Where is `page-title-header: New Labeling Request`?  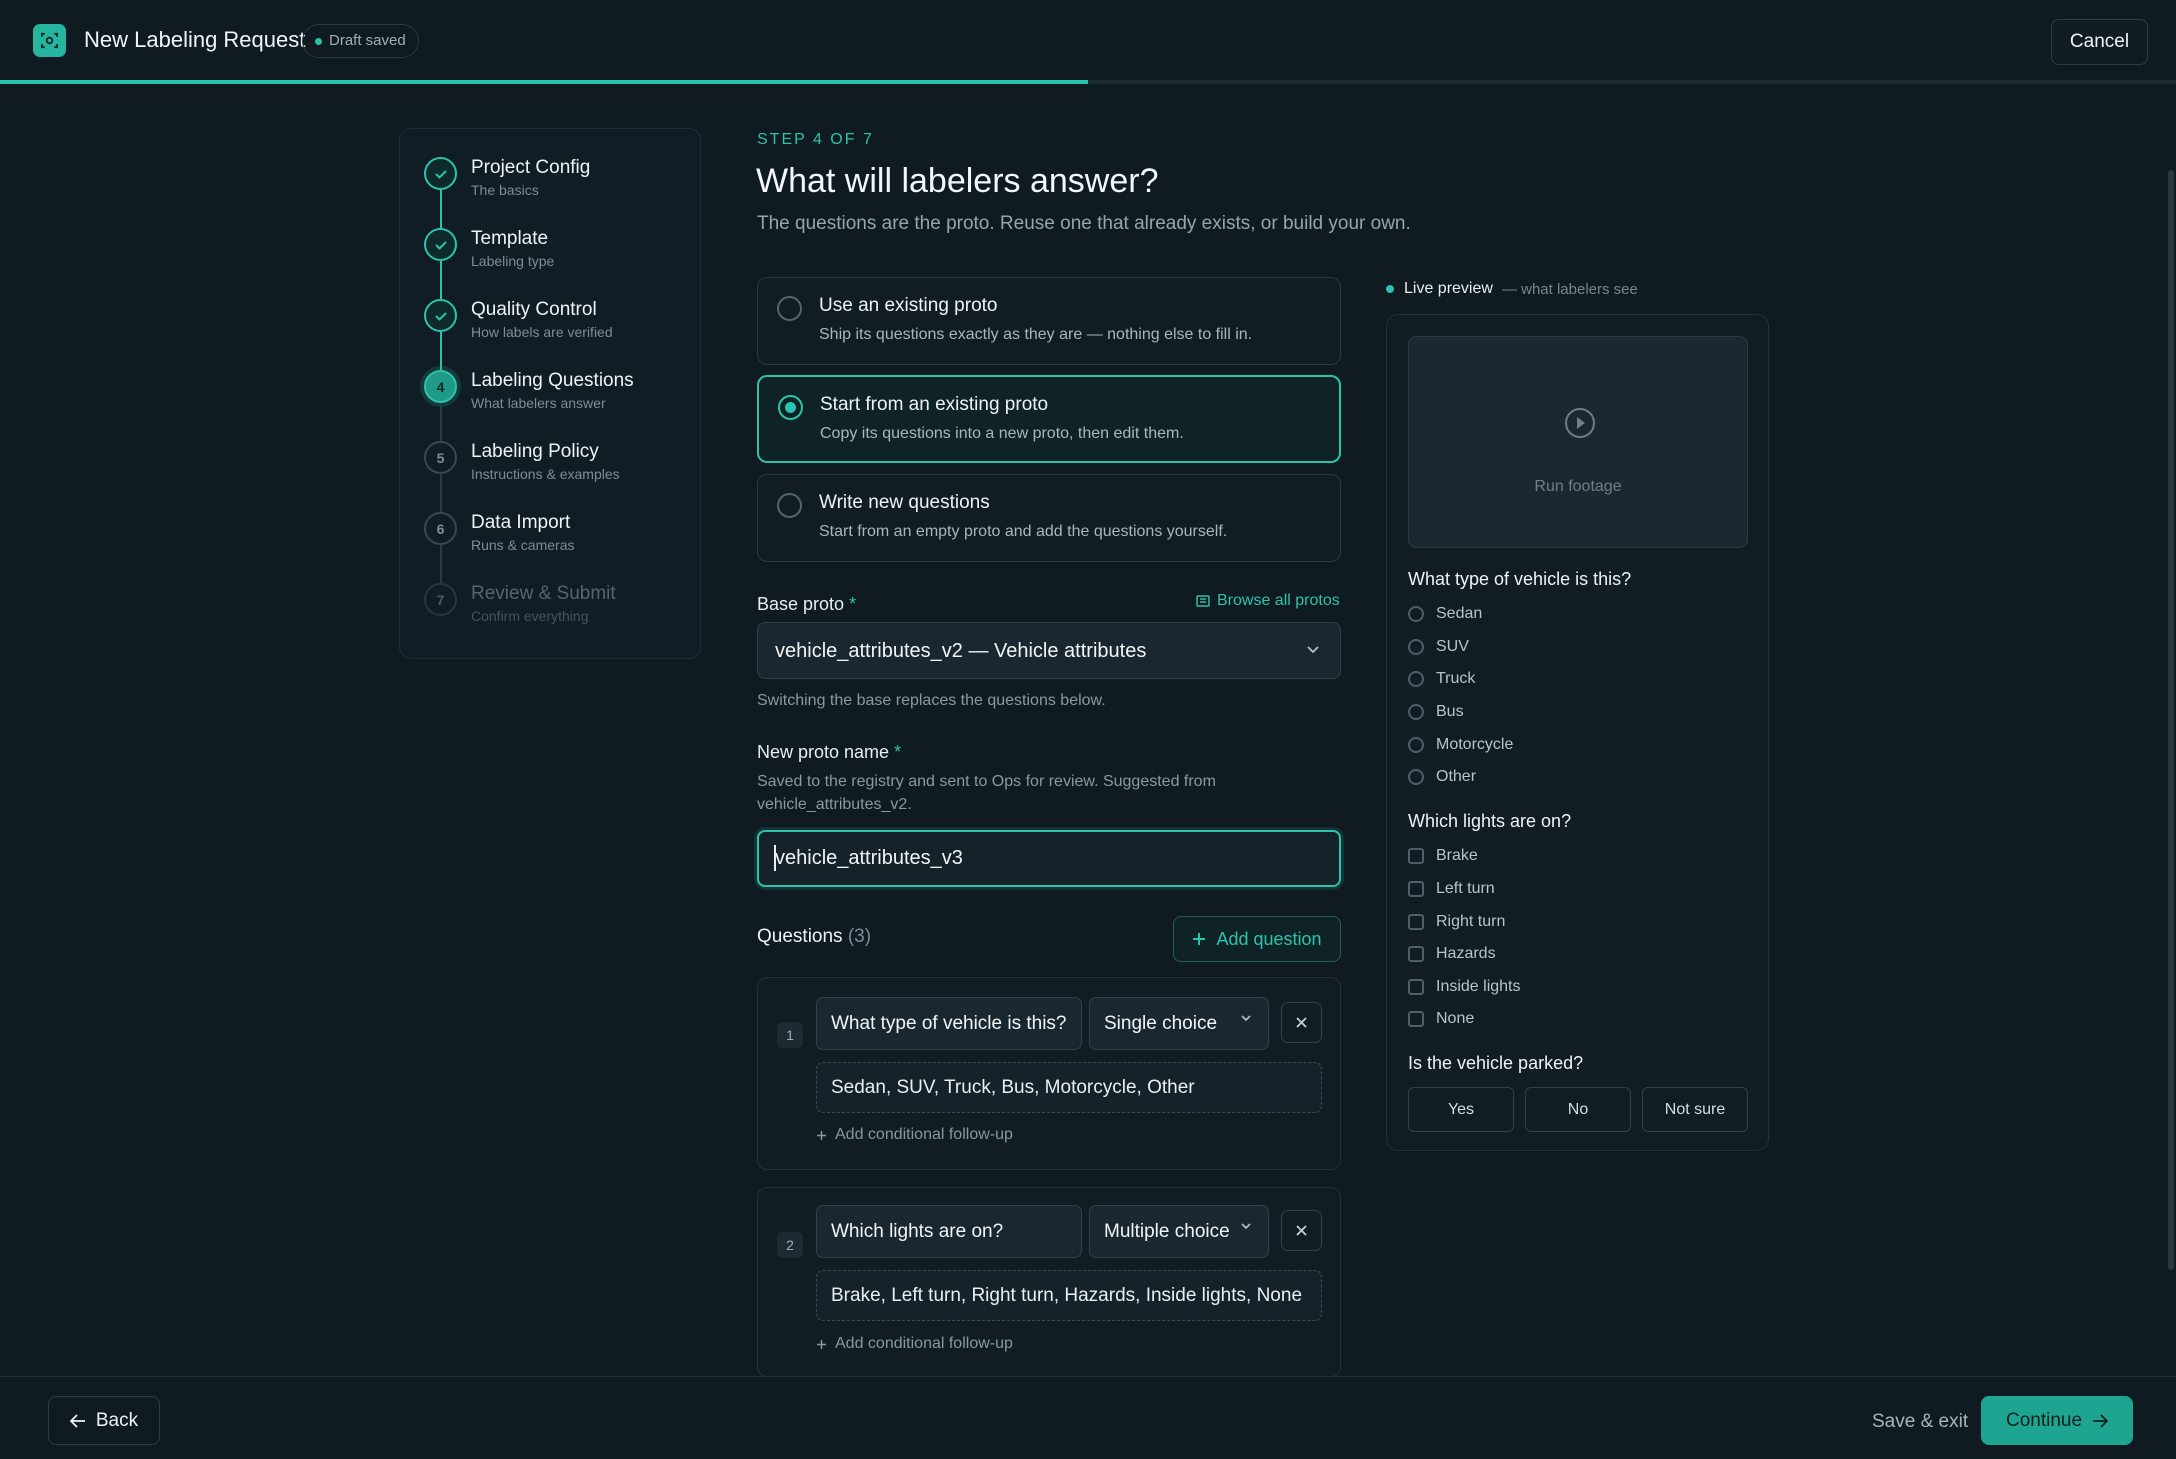
page-title-header: New Labeling Request is located at coordinates (195, 39).